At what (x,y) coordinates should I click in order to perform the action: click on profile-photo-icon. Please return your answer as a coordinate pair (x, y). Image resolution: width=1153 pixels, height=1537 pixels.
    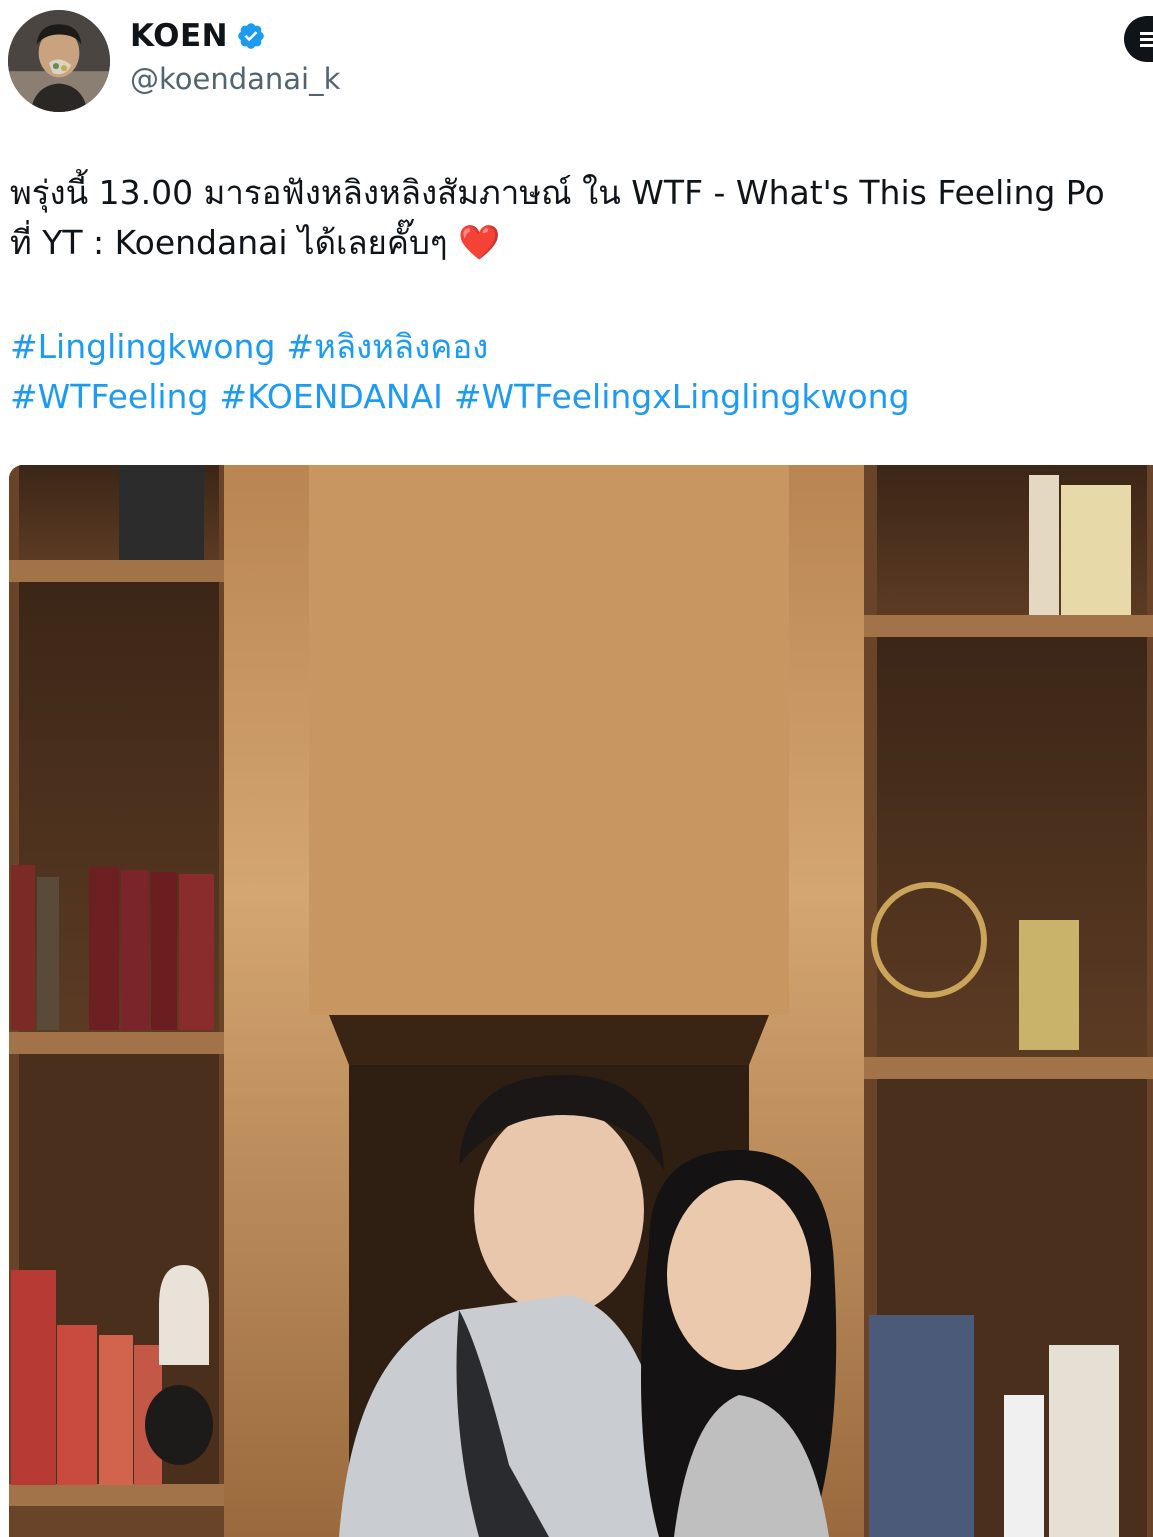
    Looking at the image, I should click on (59, 61).